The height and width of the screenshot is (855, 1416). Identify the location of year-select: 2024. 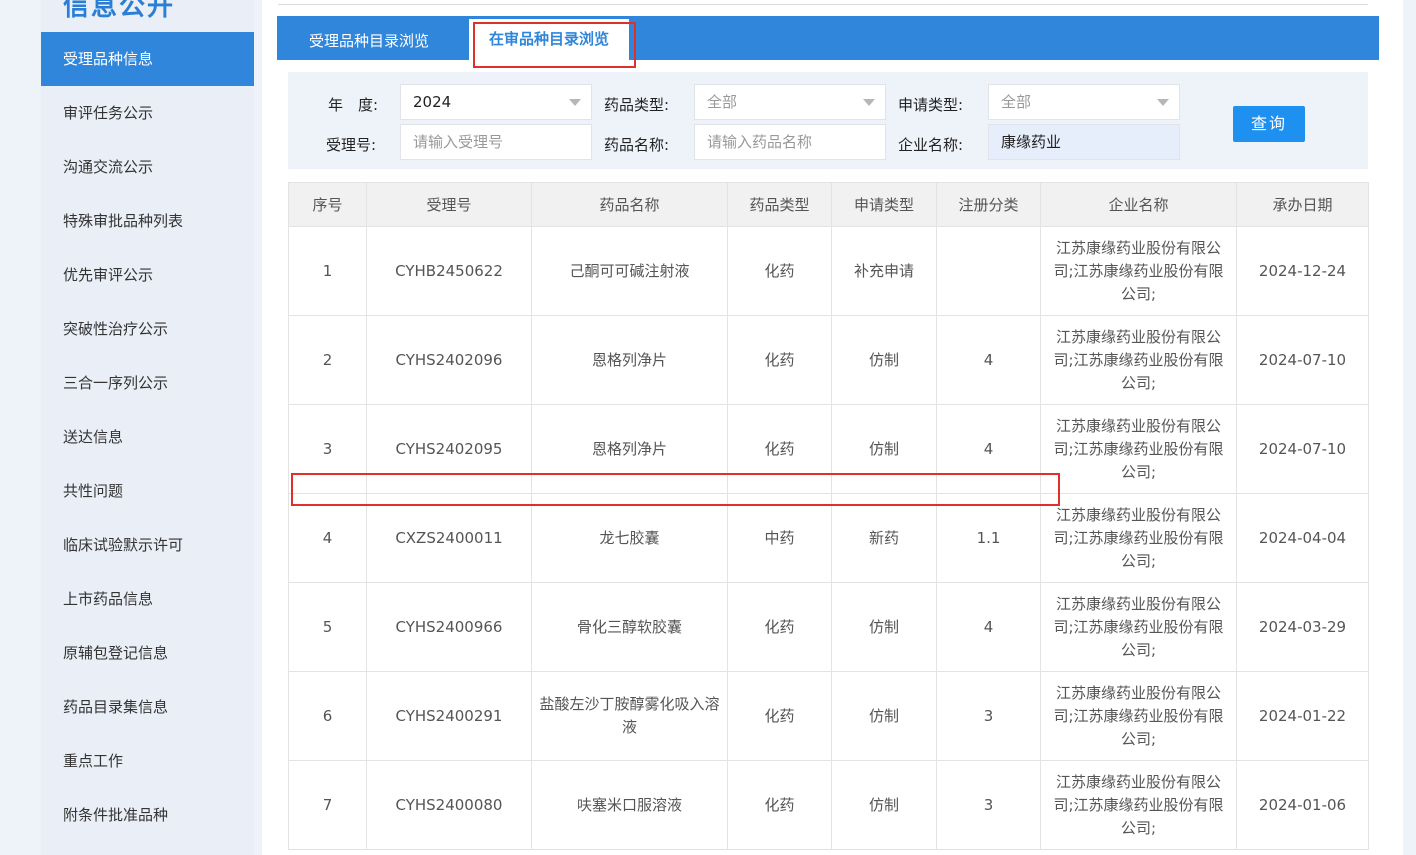
(496, 102).